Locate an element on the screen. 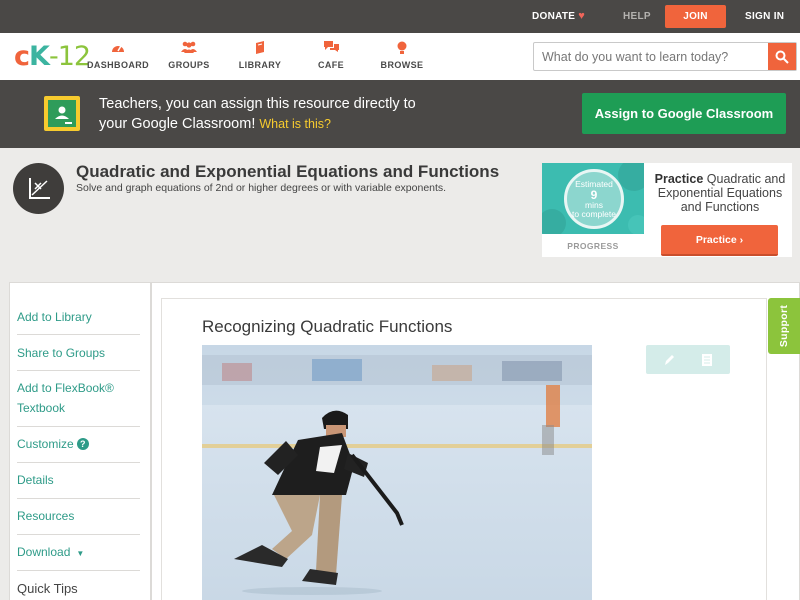 The height and width of the screenshot is (600, 800). support-tab: Support is located at coordinates (784, 326).